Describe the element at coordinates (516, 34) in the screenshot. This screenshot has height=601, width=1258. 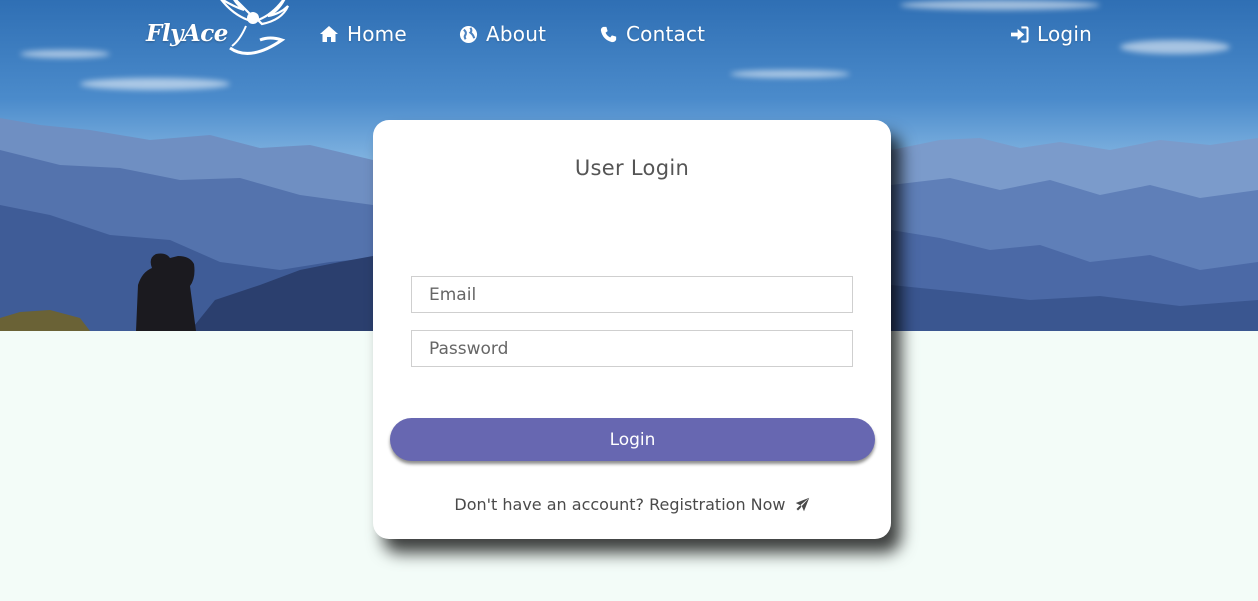
I see `nav-about-label: About` at that location.